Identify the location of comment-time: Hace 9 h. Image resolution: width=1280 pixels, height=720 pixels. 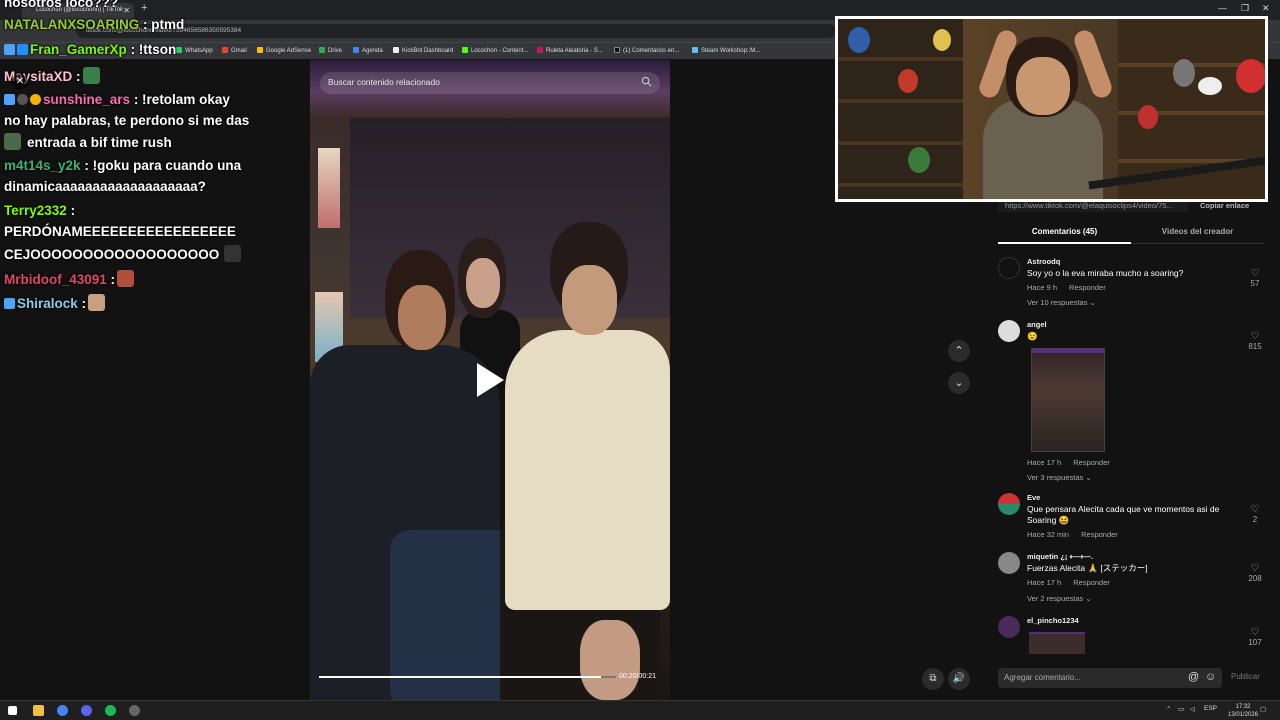
(1042, 287).